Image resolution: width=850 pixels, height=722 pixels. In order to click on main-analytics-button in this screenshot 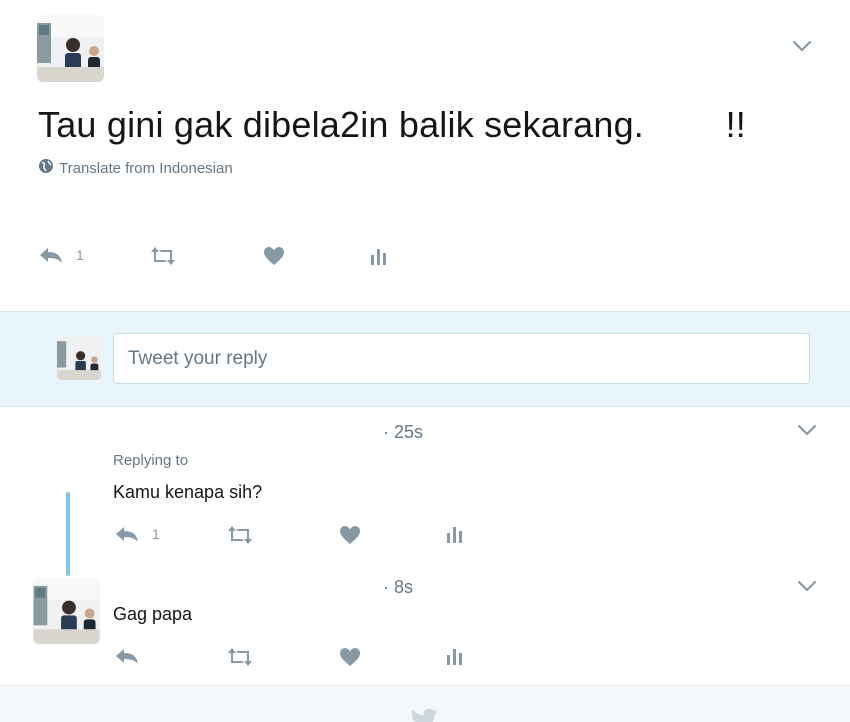, I will do `click(379, 256)`.